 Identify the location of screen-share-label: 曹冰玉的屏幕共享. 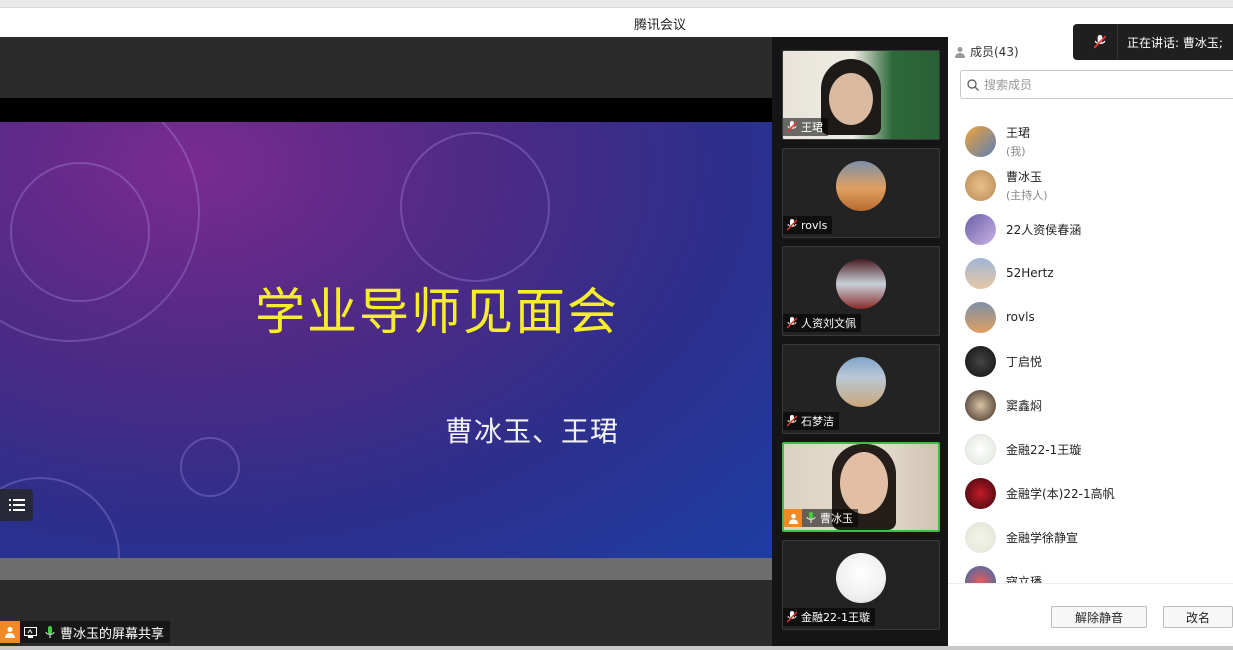
(85, 632).